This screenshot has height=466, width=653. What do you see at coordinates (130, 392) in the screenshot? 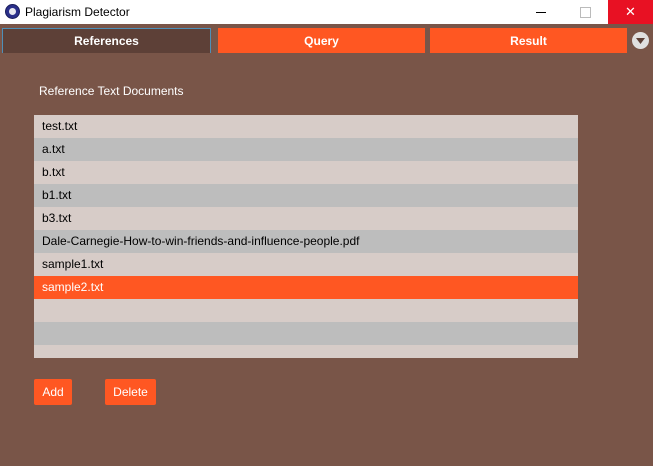
I see `delete-button: Delete` at bounding box center [130, 392].